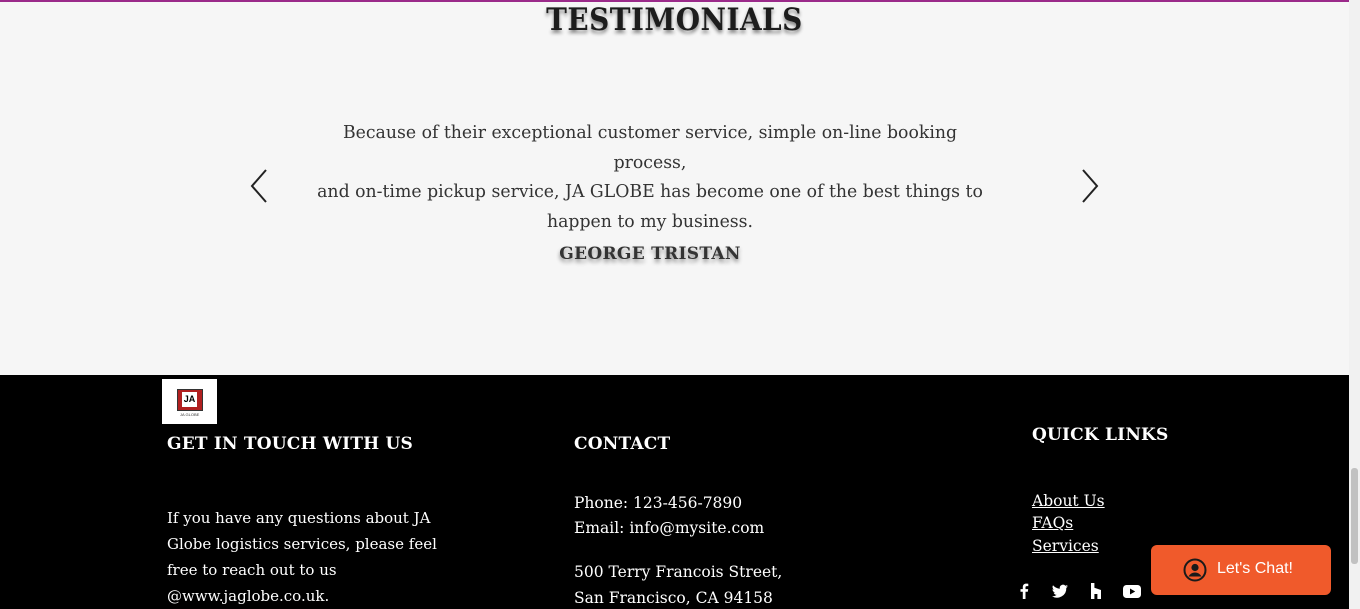 The height and width of the screenshot is (609, 1360). I want to click on contact-heading: CONTACT, so click(622, 444).